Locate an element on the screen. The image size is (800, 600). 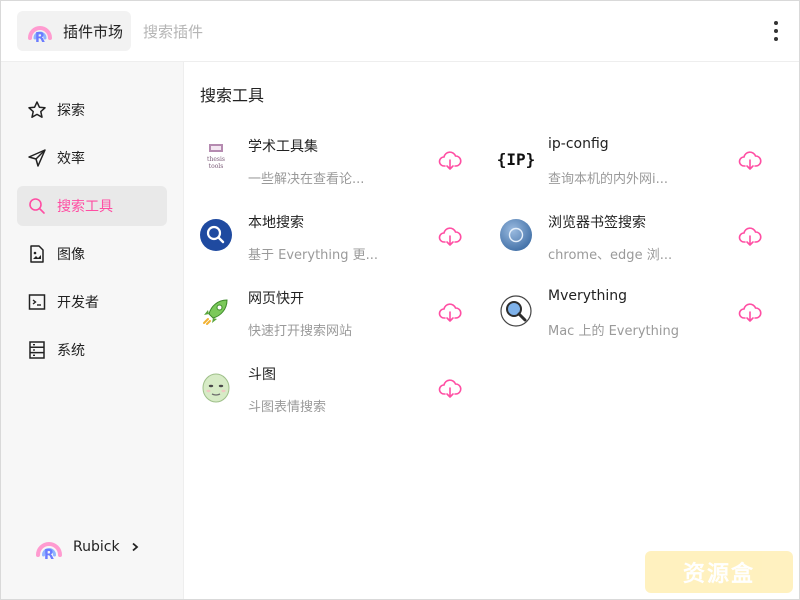
svg-text: tools is located at coordinates (216, 166).